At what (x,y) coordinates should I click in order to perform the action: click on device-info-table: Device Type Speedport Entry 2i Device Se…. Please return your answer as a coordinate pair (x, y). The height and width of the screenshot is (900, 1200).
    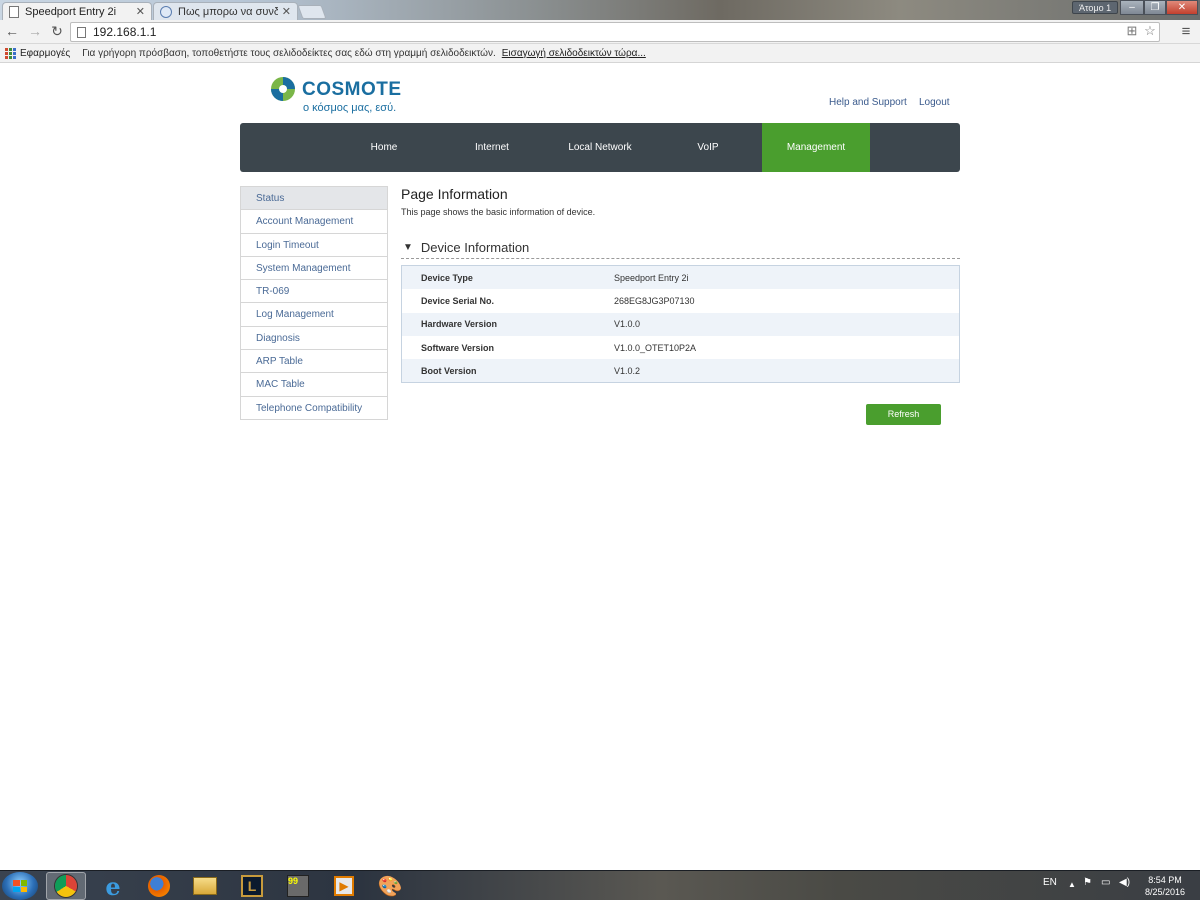
    Looking at the image, I should click on (680, 324).